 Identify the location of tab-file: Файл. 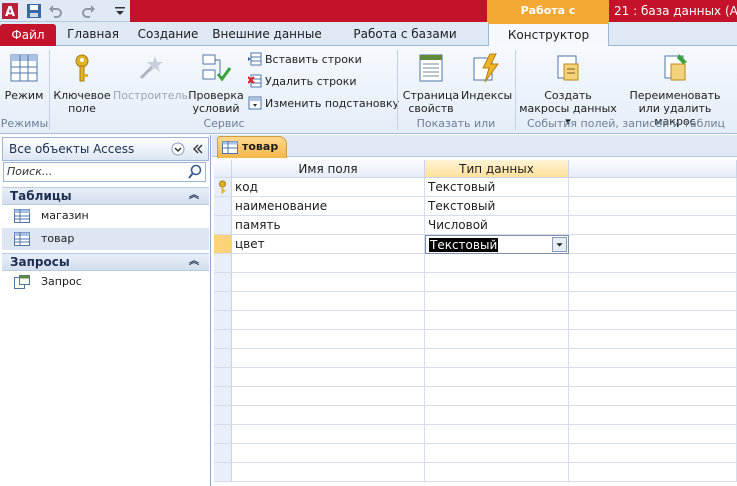
(28, 35).